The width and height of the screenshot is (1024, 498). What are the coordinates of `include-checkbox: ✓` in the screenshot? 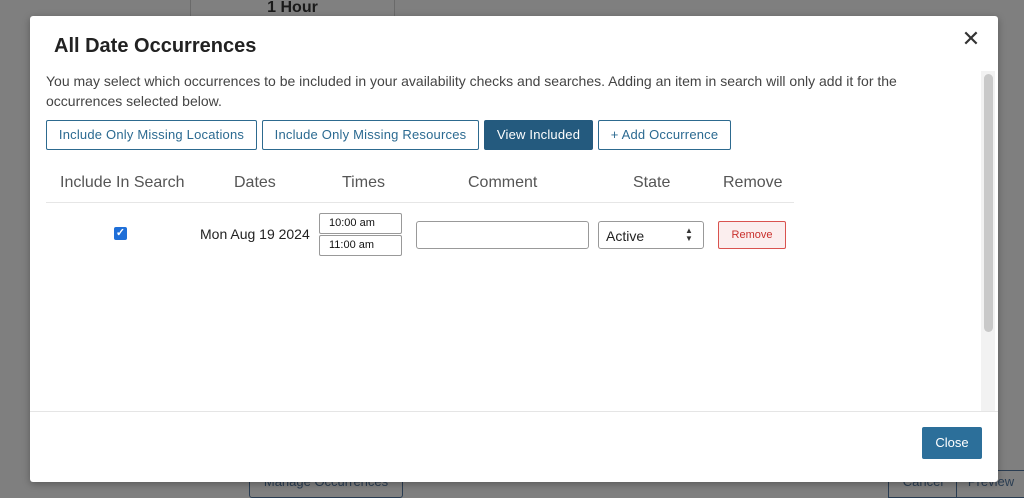 It's located at (120, 233).